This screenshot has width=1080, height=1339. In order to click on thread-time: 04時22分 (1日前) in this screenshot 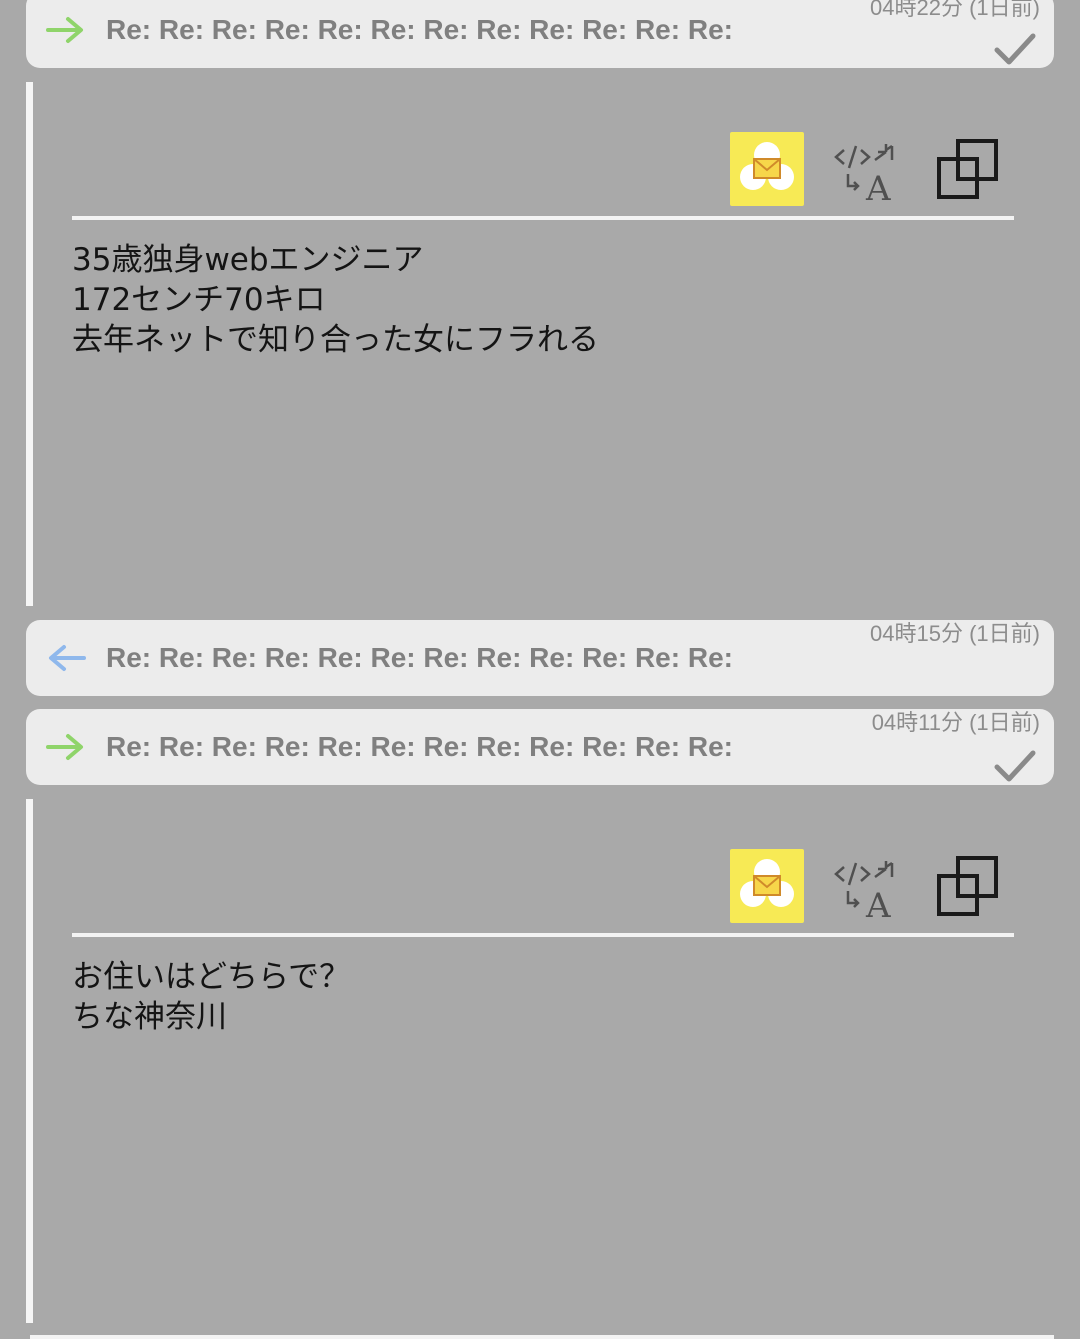, I will do `click(955, 10)`.